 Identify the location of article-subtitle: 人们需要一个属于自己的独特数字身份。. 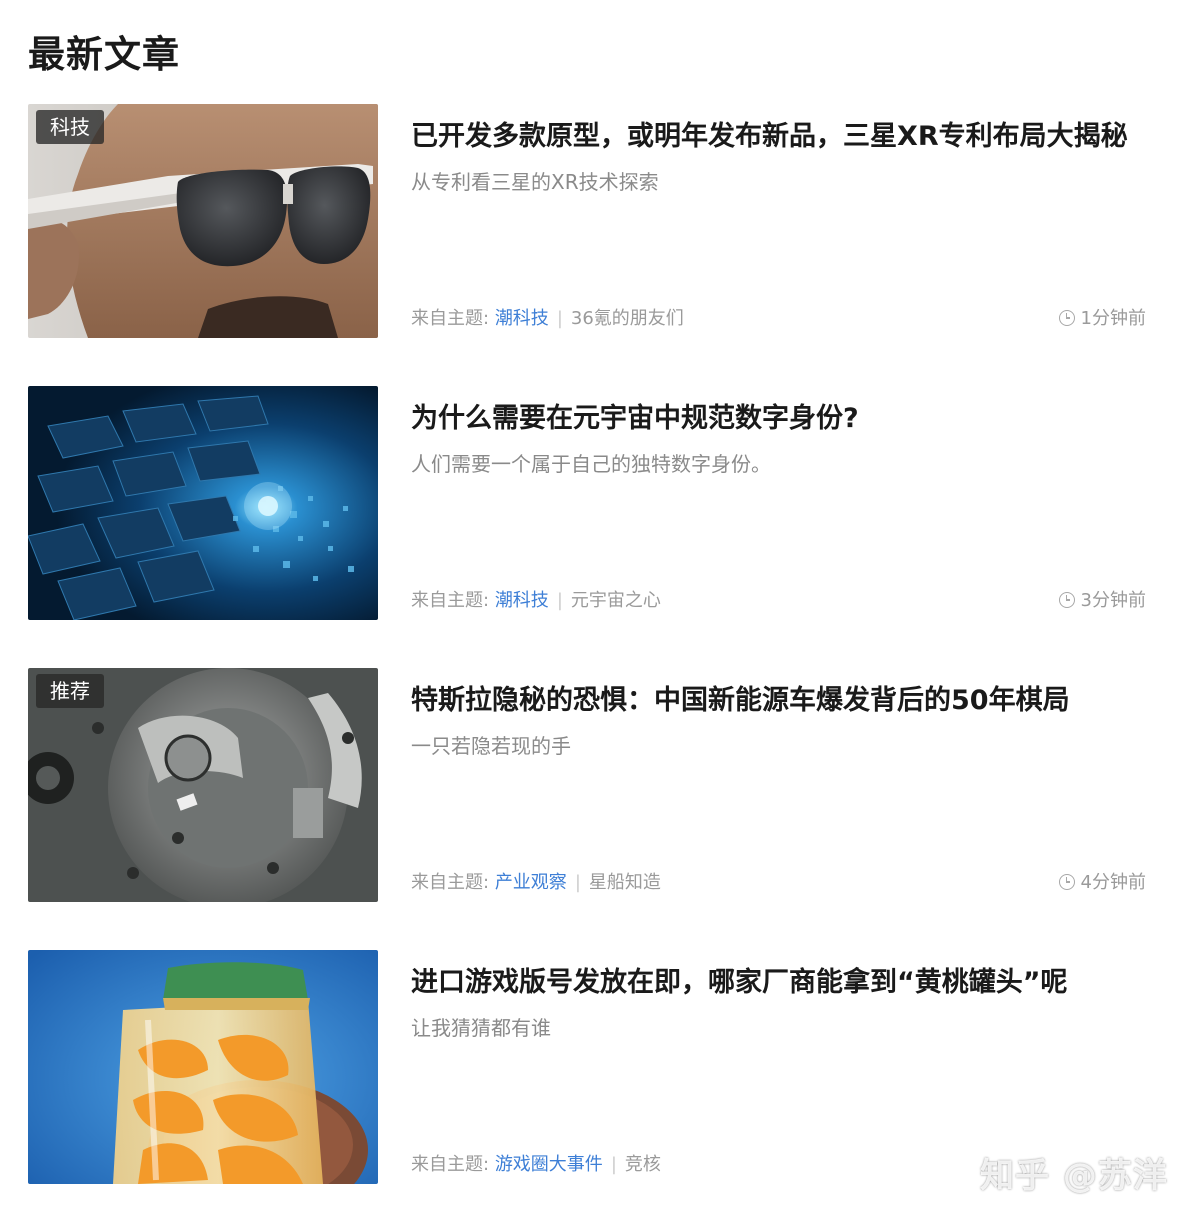
(591, 464).